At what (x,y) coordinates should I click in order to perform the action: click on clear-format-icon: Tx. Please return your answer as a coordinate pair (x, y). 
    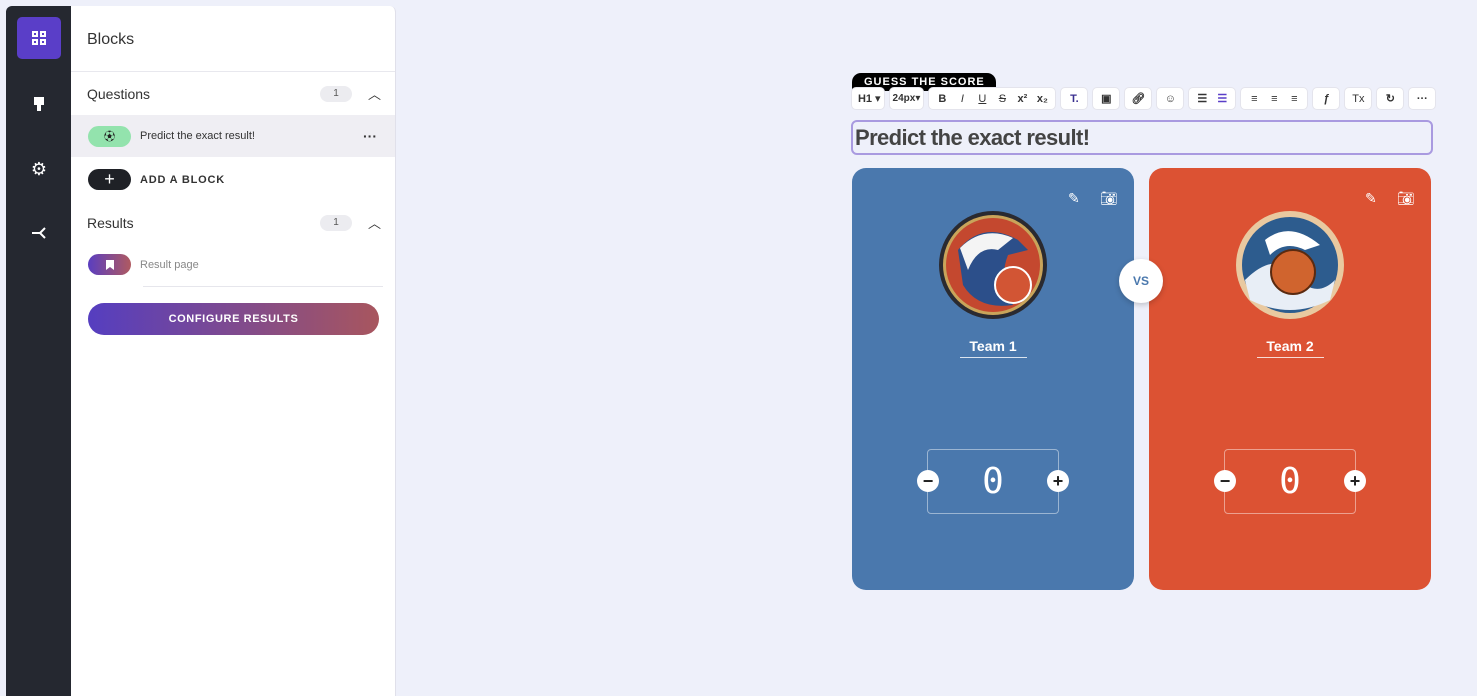
    Looking at the image, I should click on (1358, 98).